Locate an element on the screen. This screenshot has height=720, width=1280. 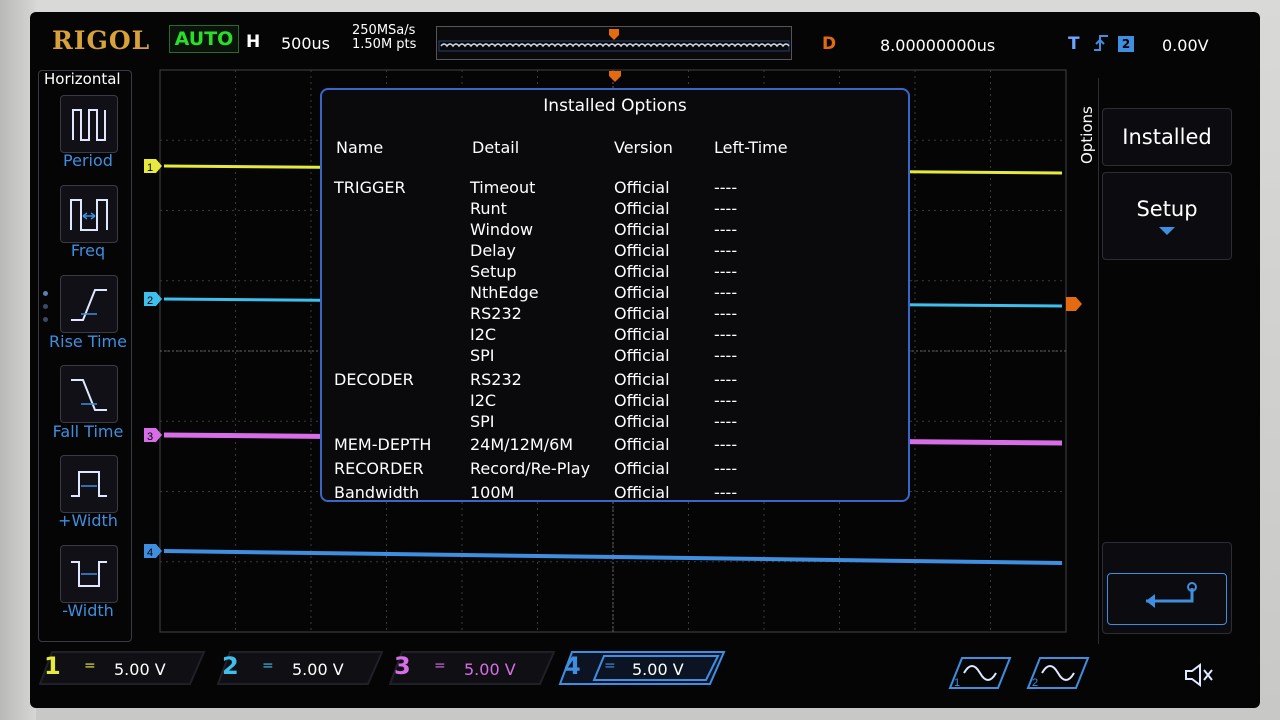
option-detail: 100M is located at coordinates (492, 492).